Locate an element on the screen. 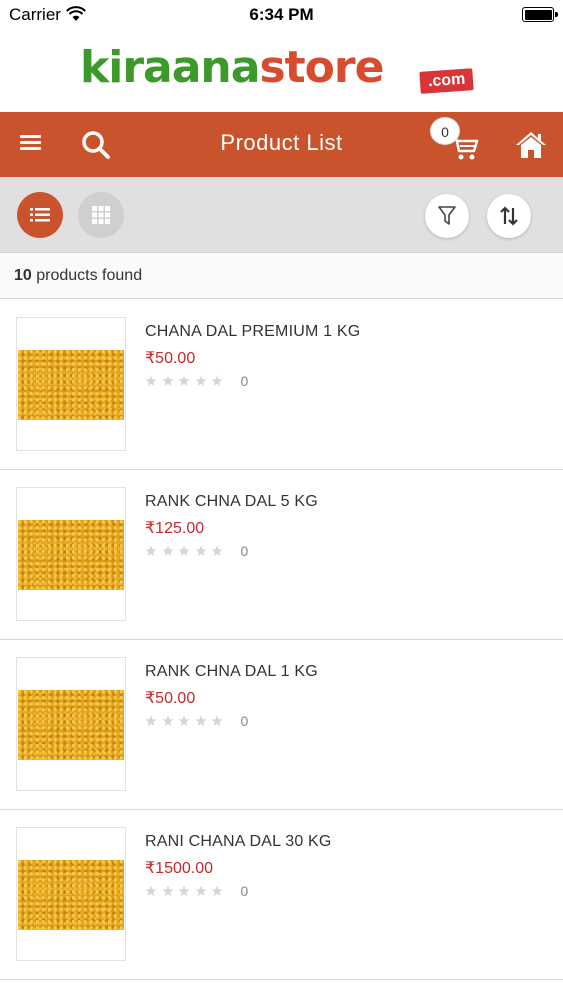  product-name: RANI CHANA DAL 30 KG is located at coordinates (238, 842).